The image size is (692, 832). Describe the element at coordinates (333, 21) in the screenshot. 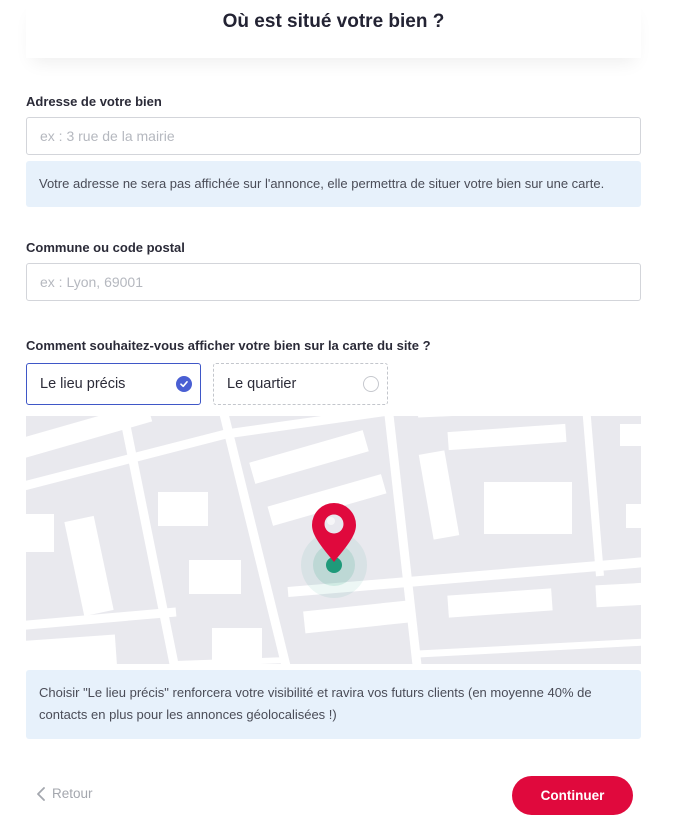

I see `page-title: Où est situé votre bien ?` at that location.